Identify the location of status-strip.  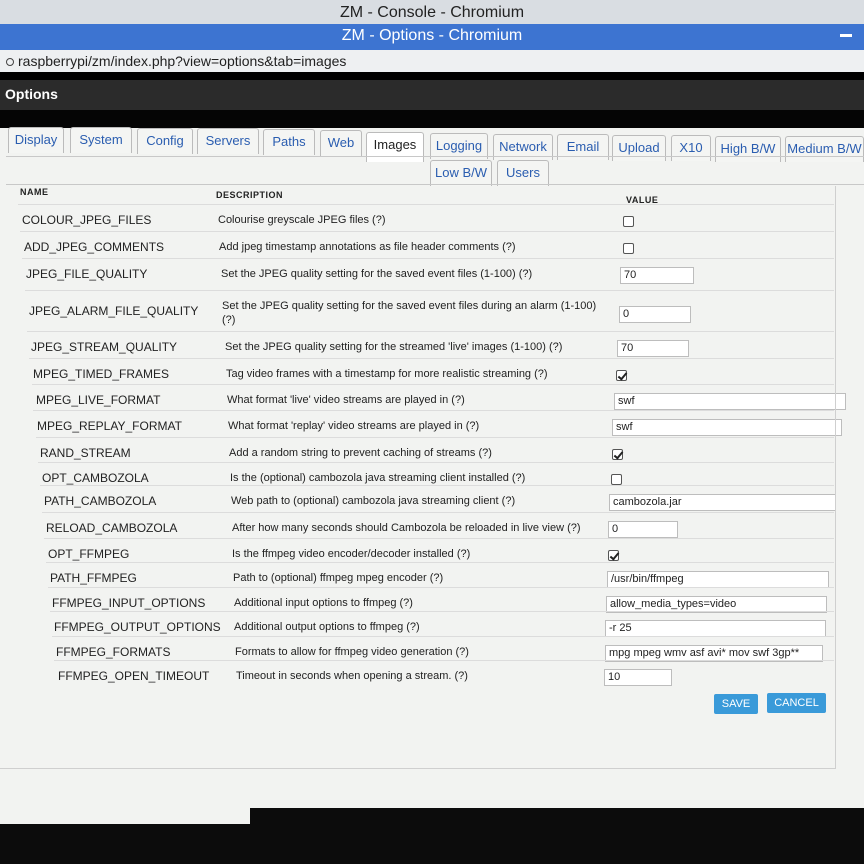
(125, 815).